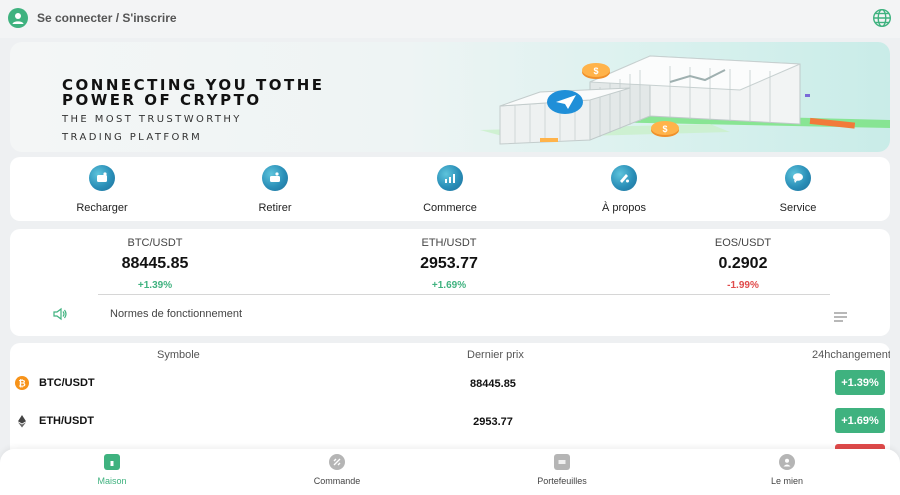 This screenshot has width=900, height=495. I want to click on market-row-price: 88445.85, so click(493, 384).